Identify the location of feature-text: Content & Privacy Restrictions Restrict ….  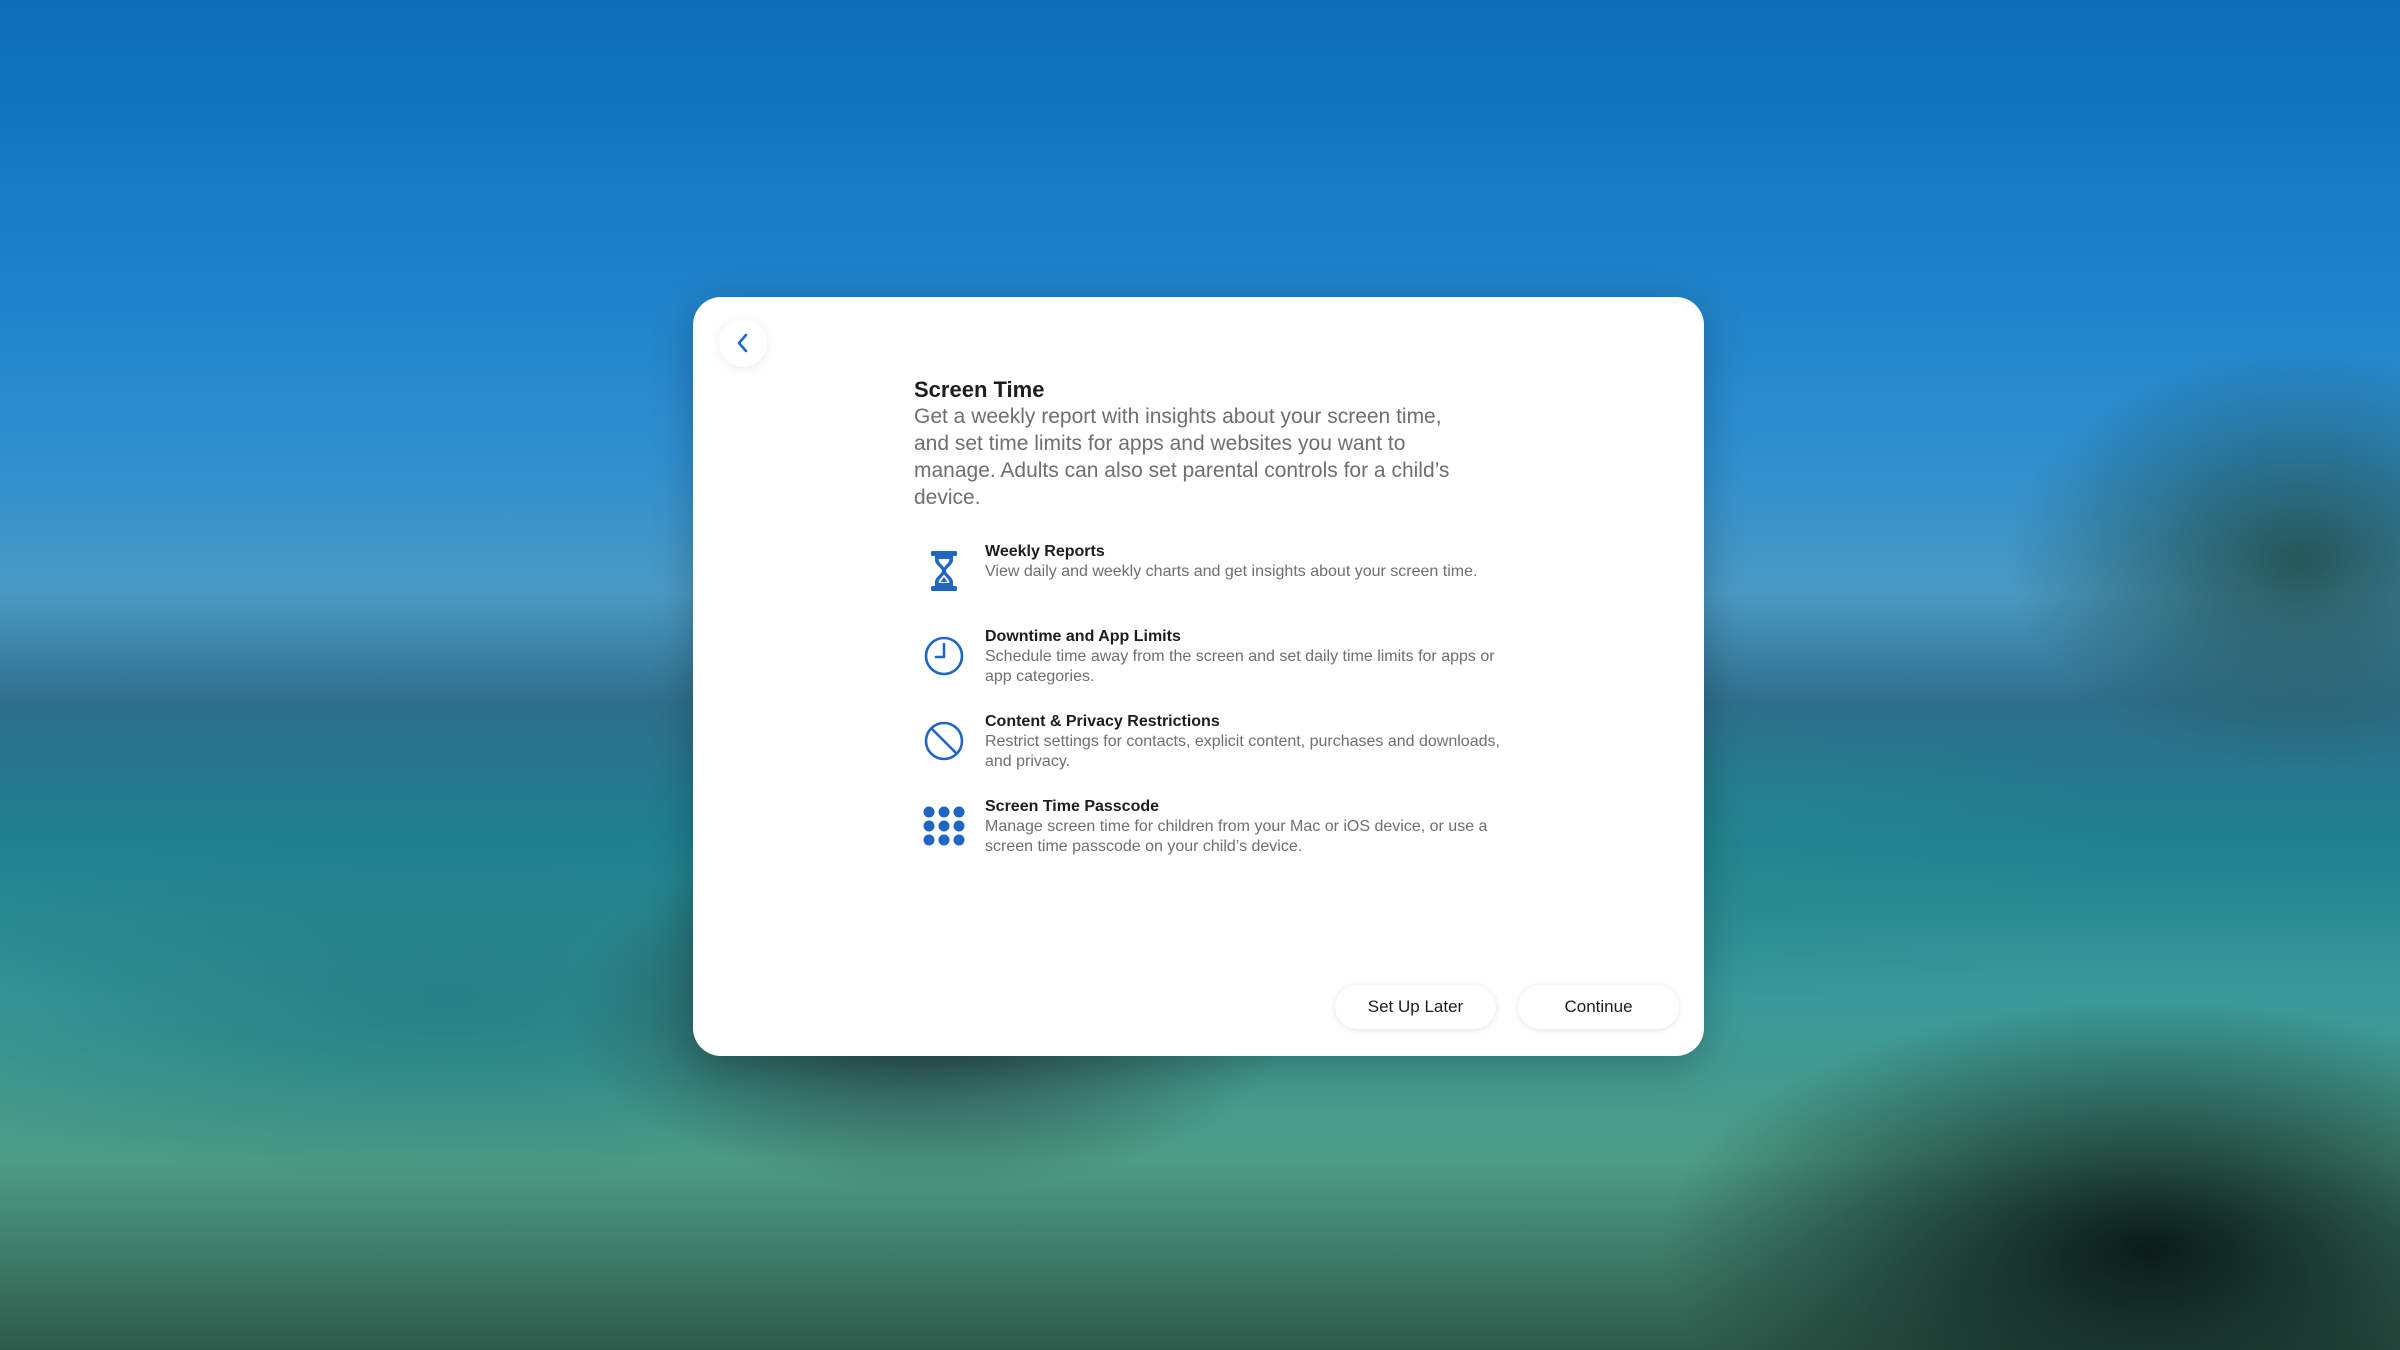
(1245, 742).